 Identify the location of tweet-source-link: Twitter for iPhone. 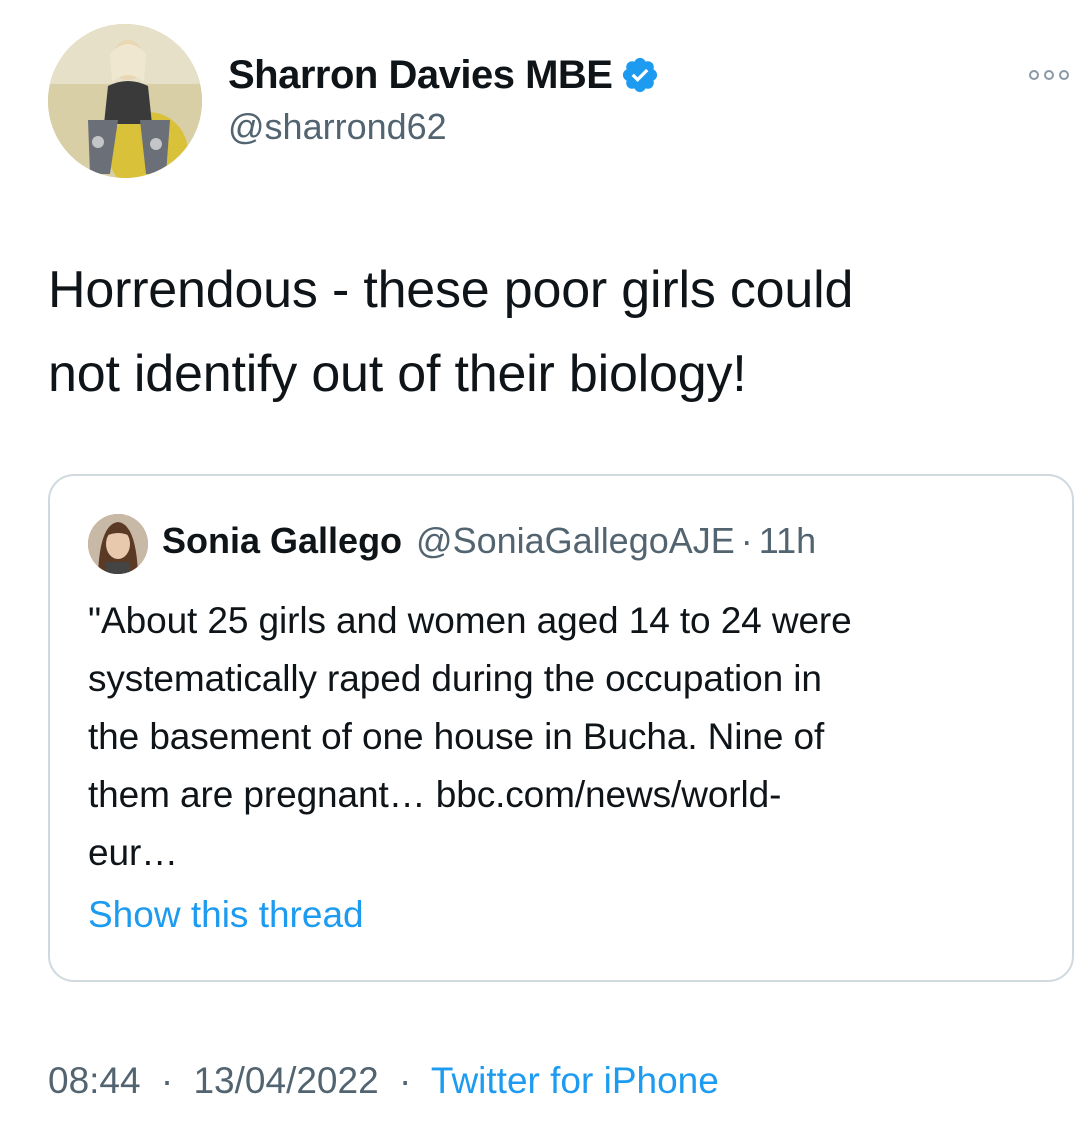
(575, 1080).